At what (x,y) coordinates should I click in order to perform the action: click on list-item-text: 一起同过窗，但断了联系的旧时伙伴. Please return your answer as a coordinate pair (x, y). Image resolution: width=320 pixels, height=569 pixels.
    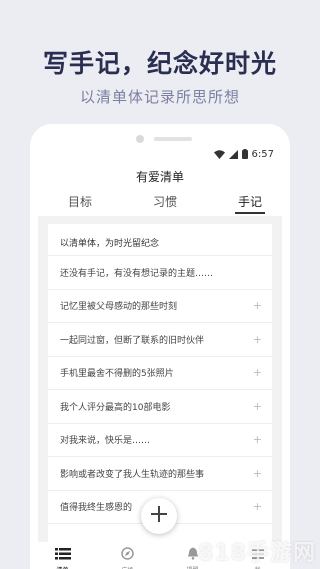
    Looking at the image, I should click on (132, 340).